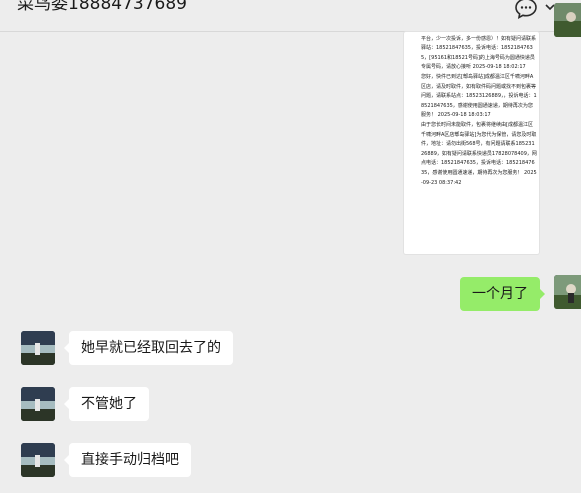 The width and height of the screenshot is (581, 493). Describe the element at coordinates (148, 348) in the screenshot. I see `message-bubble-received: 她早就已经取回去了的` at that location.